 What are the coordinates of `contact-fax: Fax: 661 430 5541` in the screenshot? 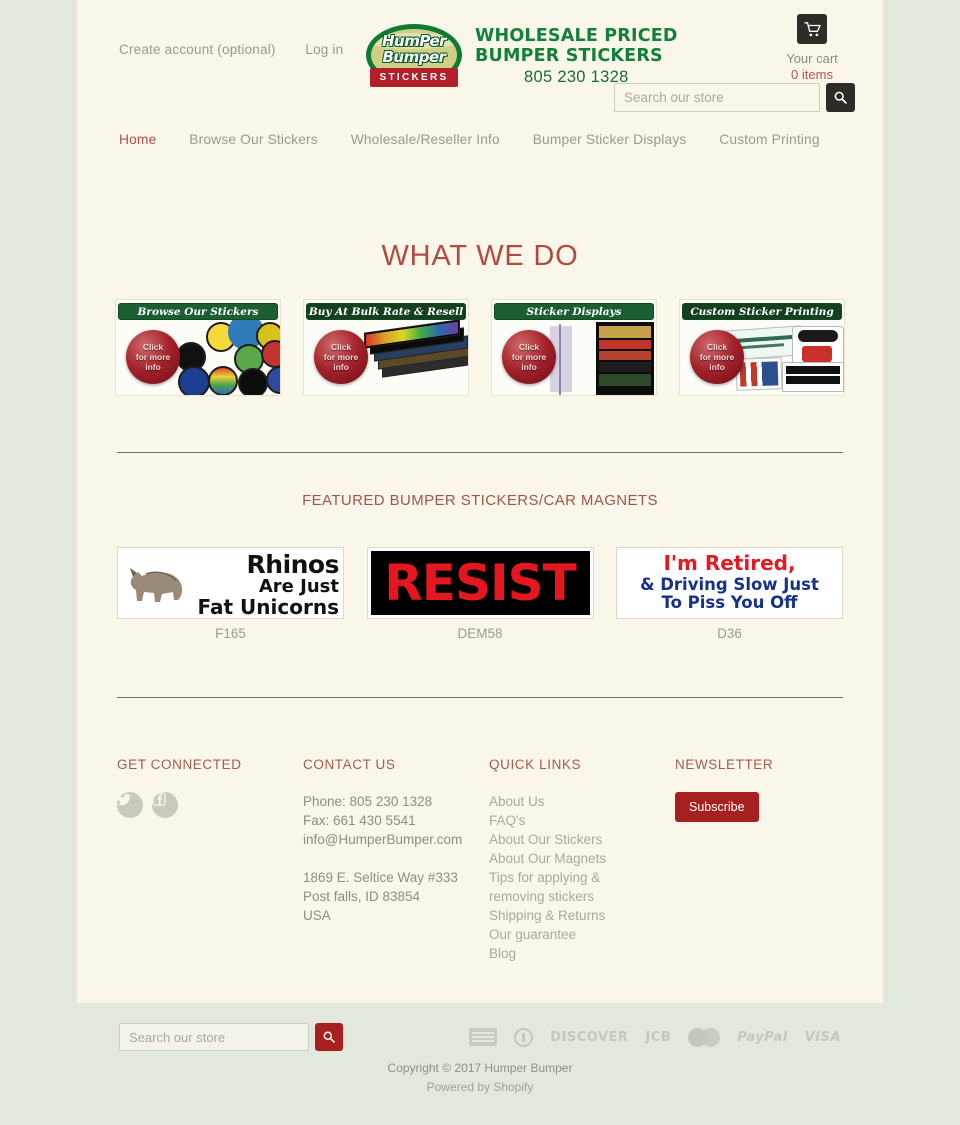 It's located at (359, 820).